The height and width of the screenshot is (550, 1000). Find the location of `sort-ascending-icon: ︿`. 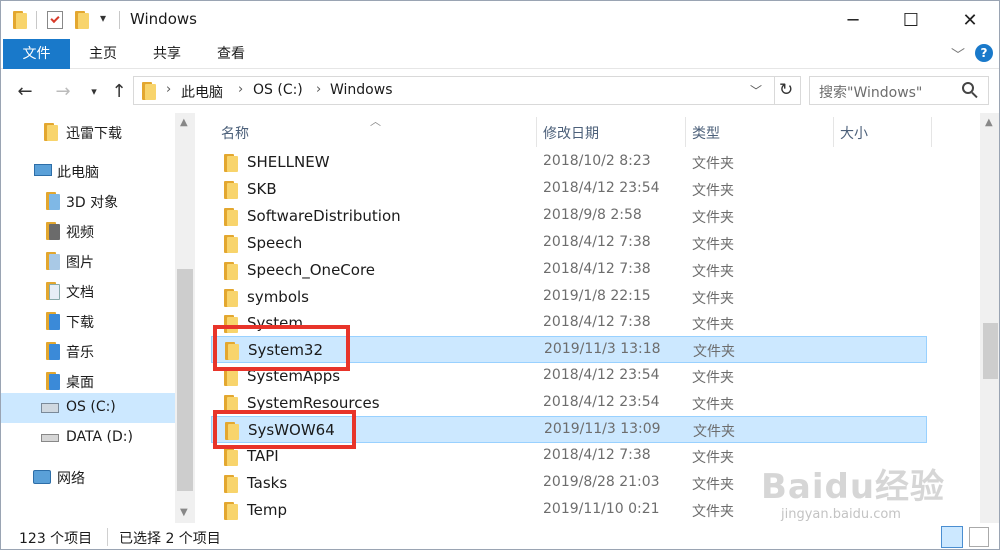

sort-ascending-icon: ︿ is located at coordinates (375, 121).